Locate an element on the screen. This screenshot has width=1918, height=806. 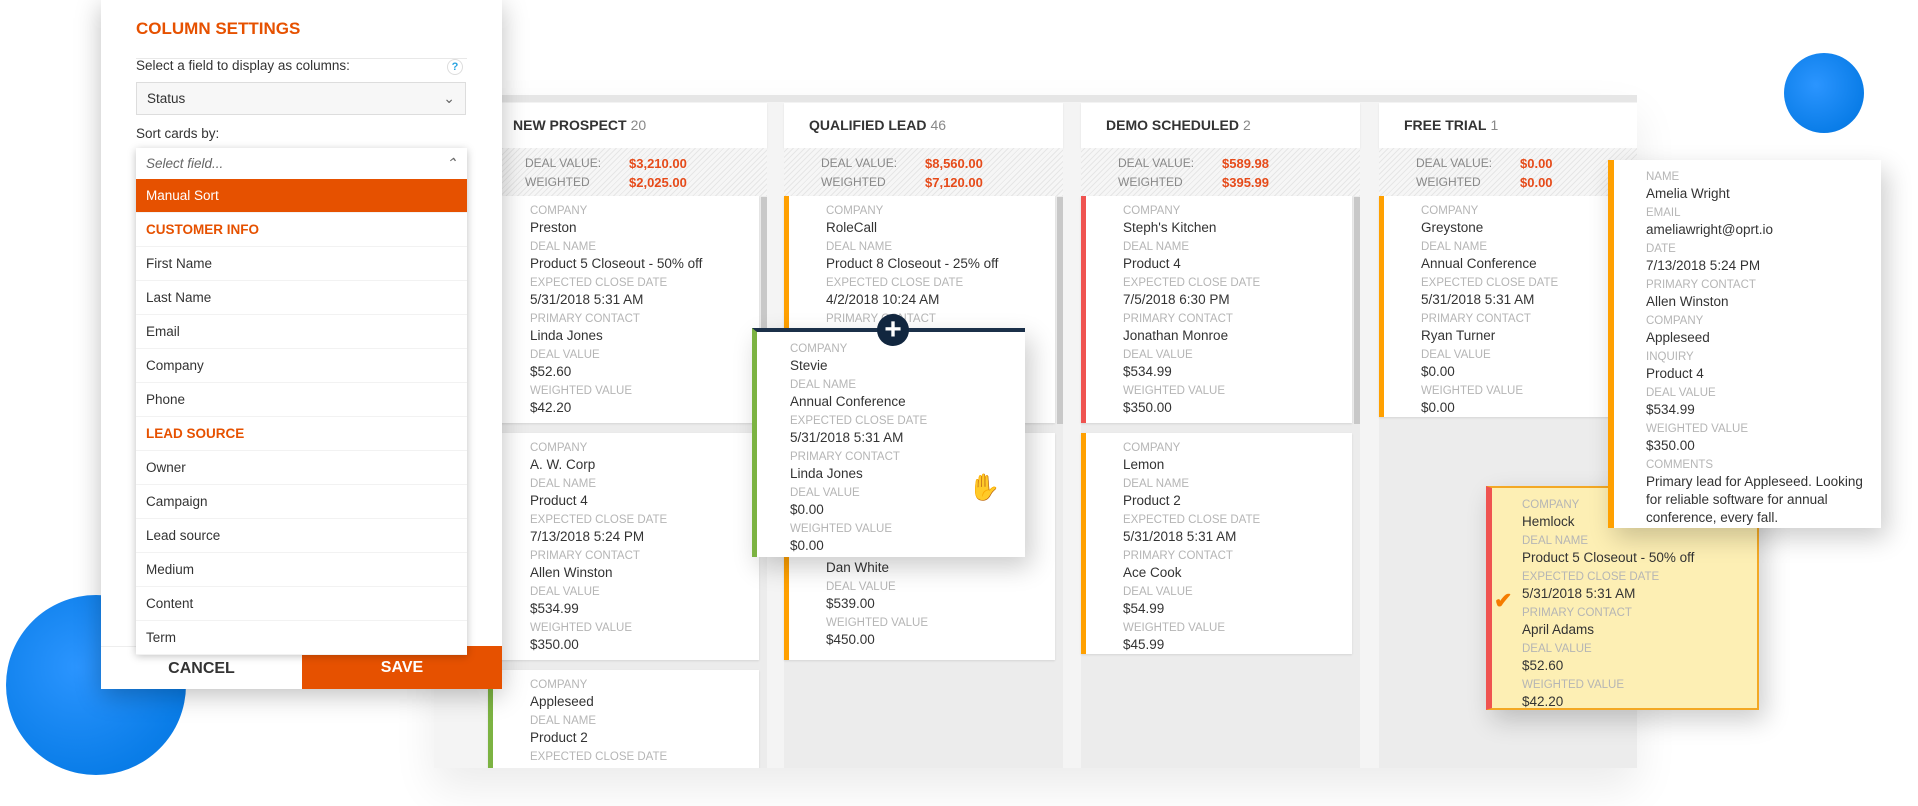
sort-option: First Name is located at coordinates (301, 264).